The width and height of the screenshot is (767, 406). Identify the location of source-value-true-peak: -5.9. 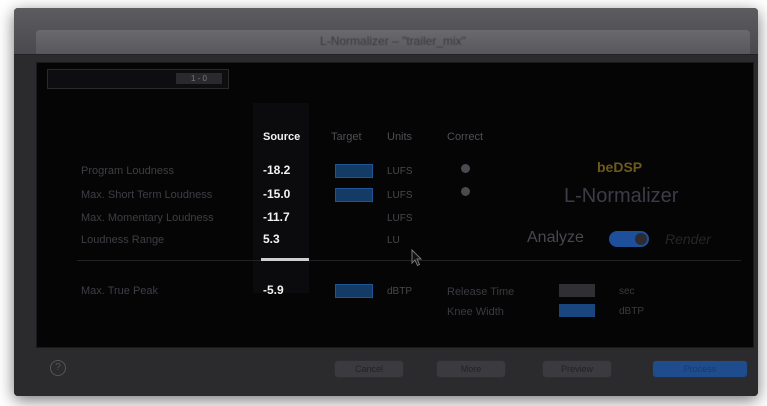
(273, 290).